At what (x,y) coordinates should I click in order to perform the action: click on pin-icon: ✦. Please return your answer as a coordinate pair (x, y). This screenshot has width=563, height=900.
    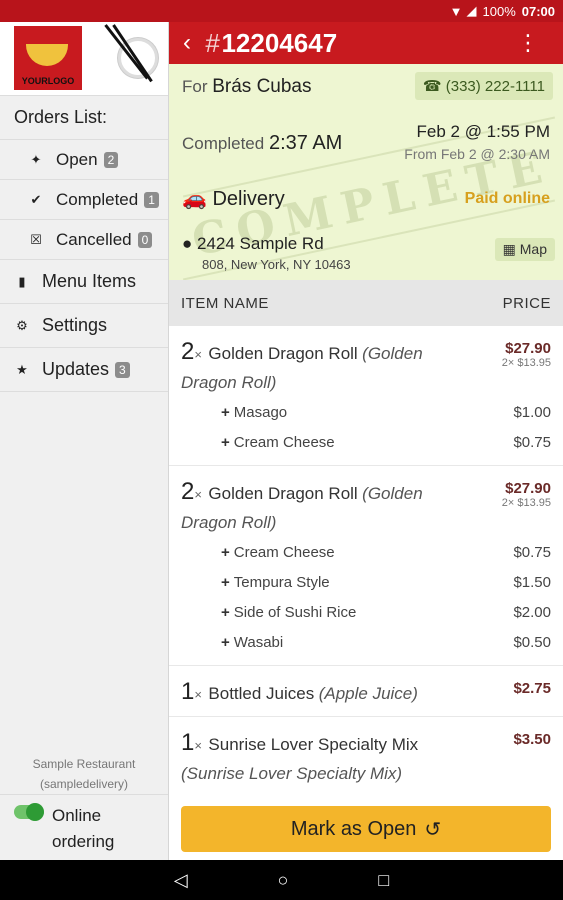
    Looking at the image, I should click on (36, 159).